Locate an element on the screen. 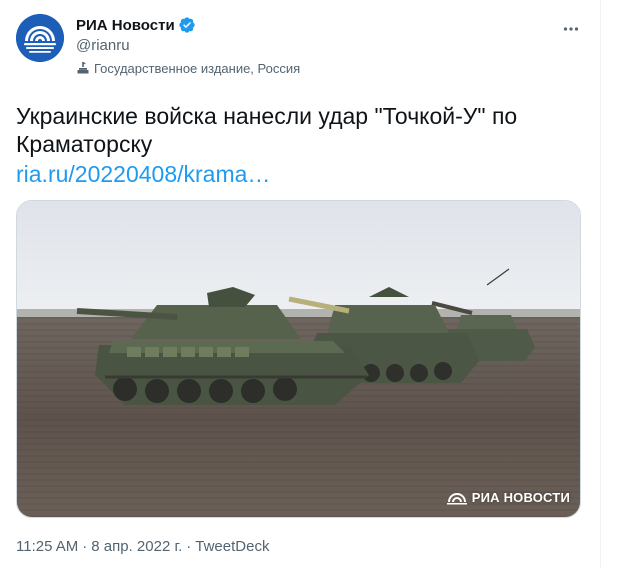 Image resolution: width=623 pixels, height=568 pixels. more-options-button is located at coordinates (571, 29).